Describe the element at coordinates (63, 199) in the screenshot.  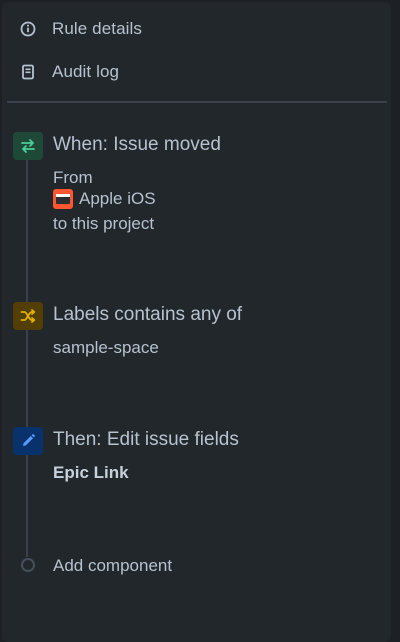
I see `project-avatar-icon` at that location.